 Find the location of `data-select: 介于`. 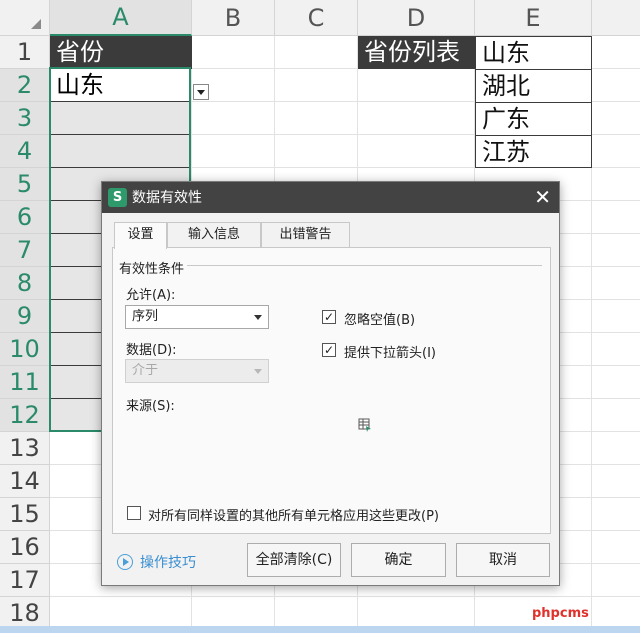

data-select: 介于 is located at coordinates (197, 371).